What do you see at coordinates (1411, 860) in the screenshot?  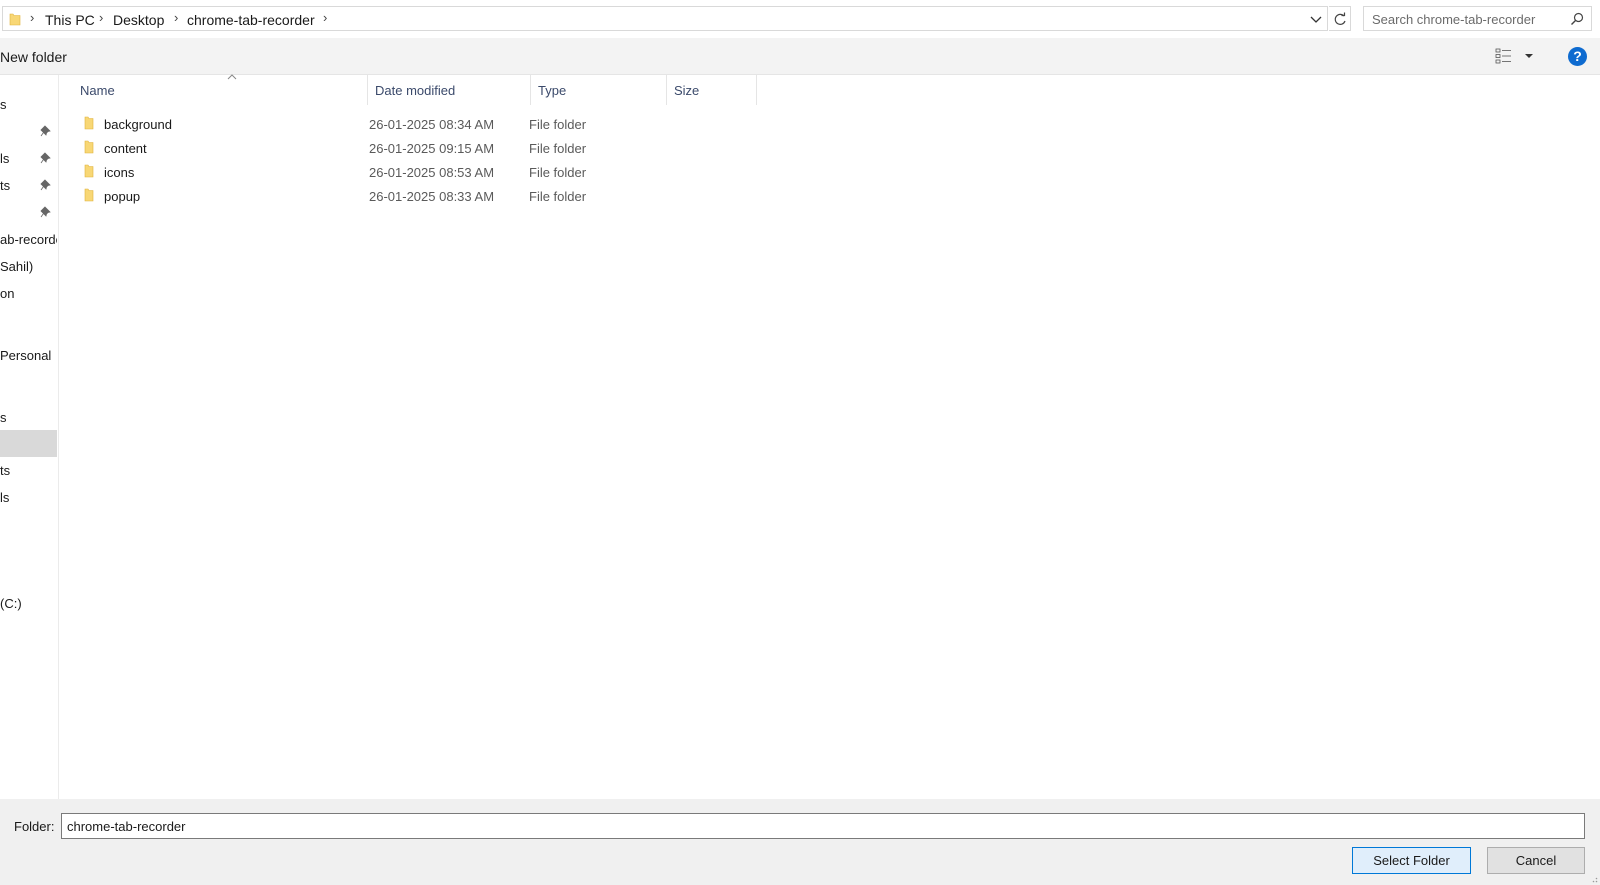 I see `select-folder-button: Select Folder` at bounding box center [1411, 860].